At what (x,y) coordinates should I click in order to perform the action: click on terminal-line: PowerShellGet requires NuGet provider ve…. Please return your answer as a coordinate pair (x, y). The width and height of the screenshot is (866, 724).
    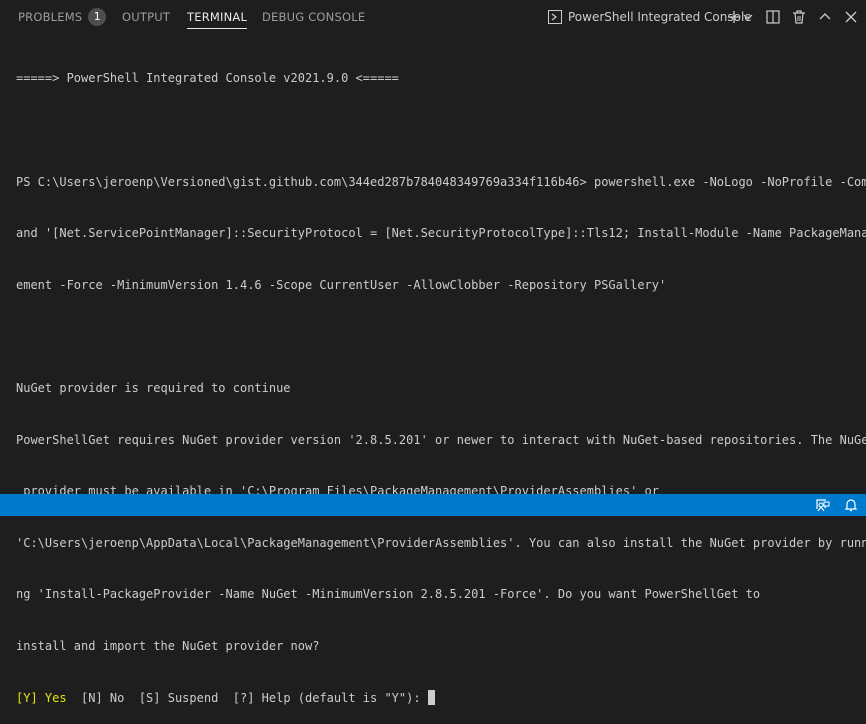
    Looking at the image, I should click on (441, 439).